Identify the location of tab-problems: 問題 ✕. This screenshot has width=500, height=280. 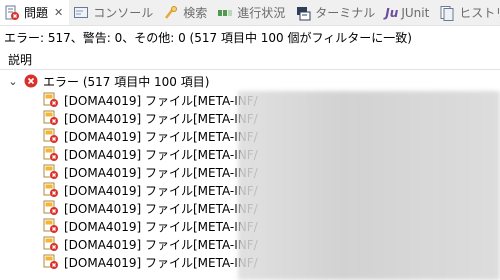
(35, 12).